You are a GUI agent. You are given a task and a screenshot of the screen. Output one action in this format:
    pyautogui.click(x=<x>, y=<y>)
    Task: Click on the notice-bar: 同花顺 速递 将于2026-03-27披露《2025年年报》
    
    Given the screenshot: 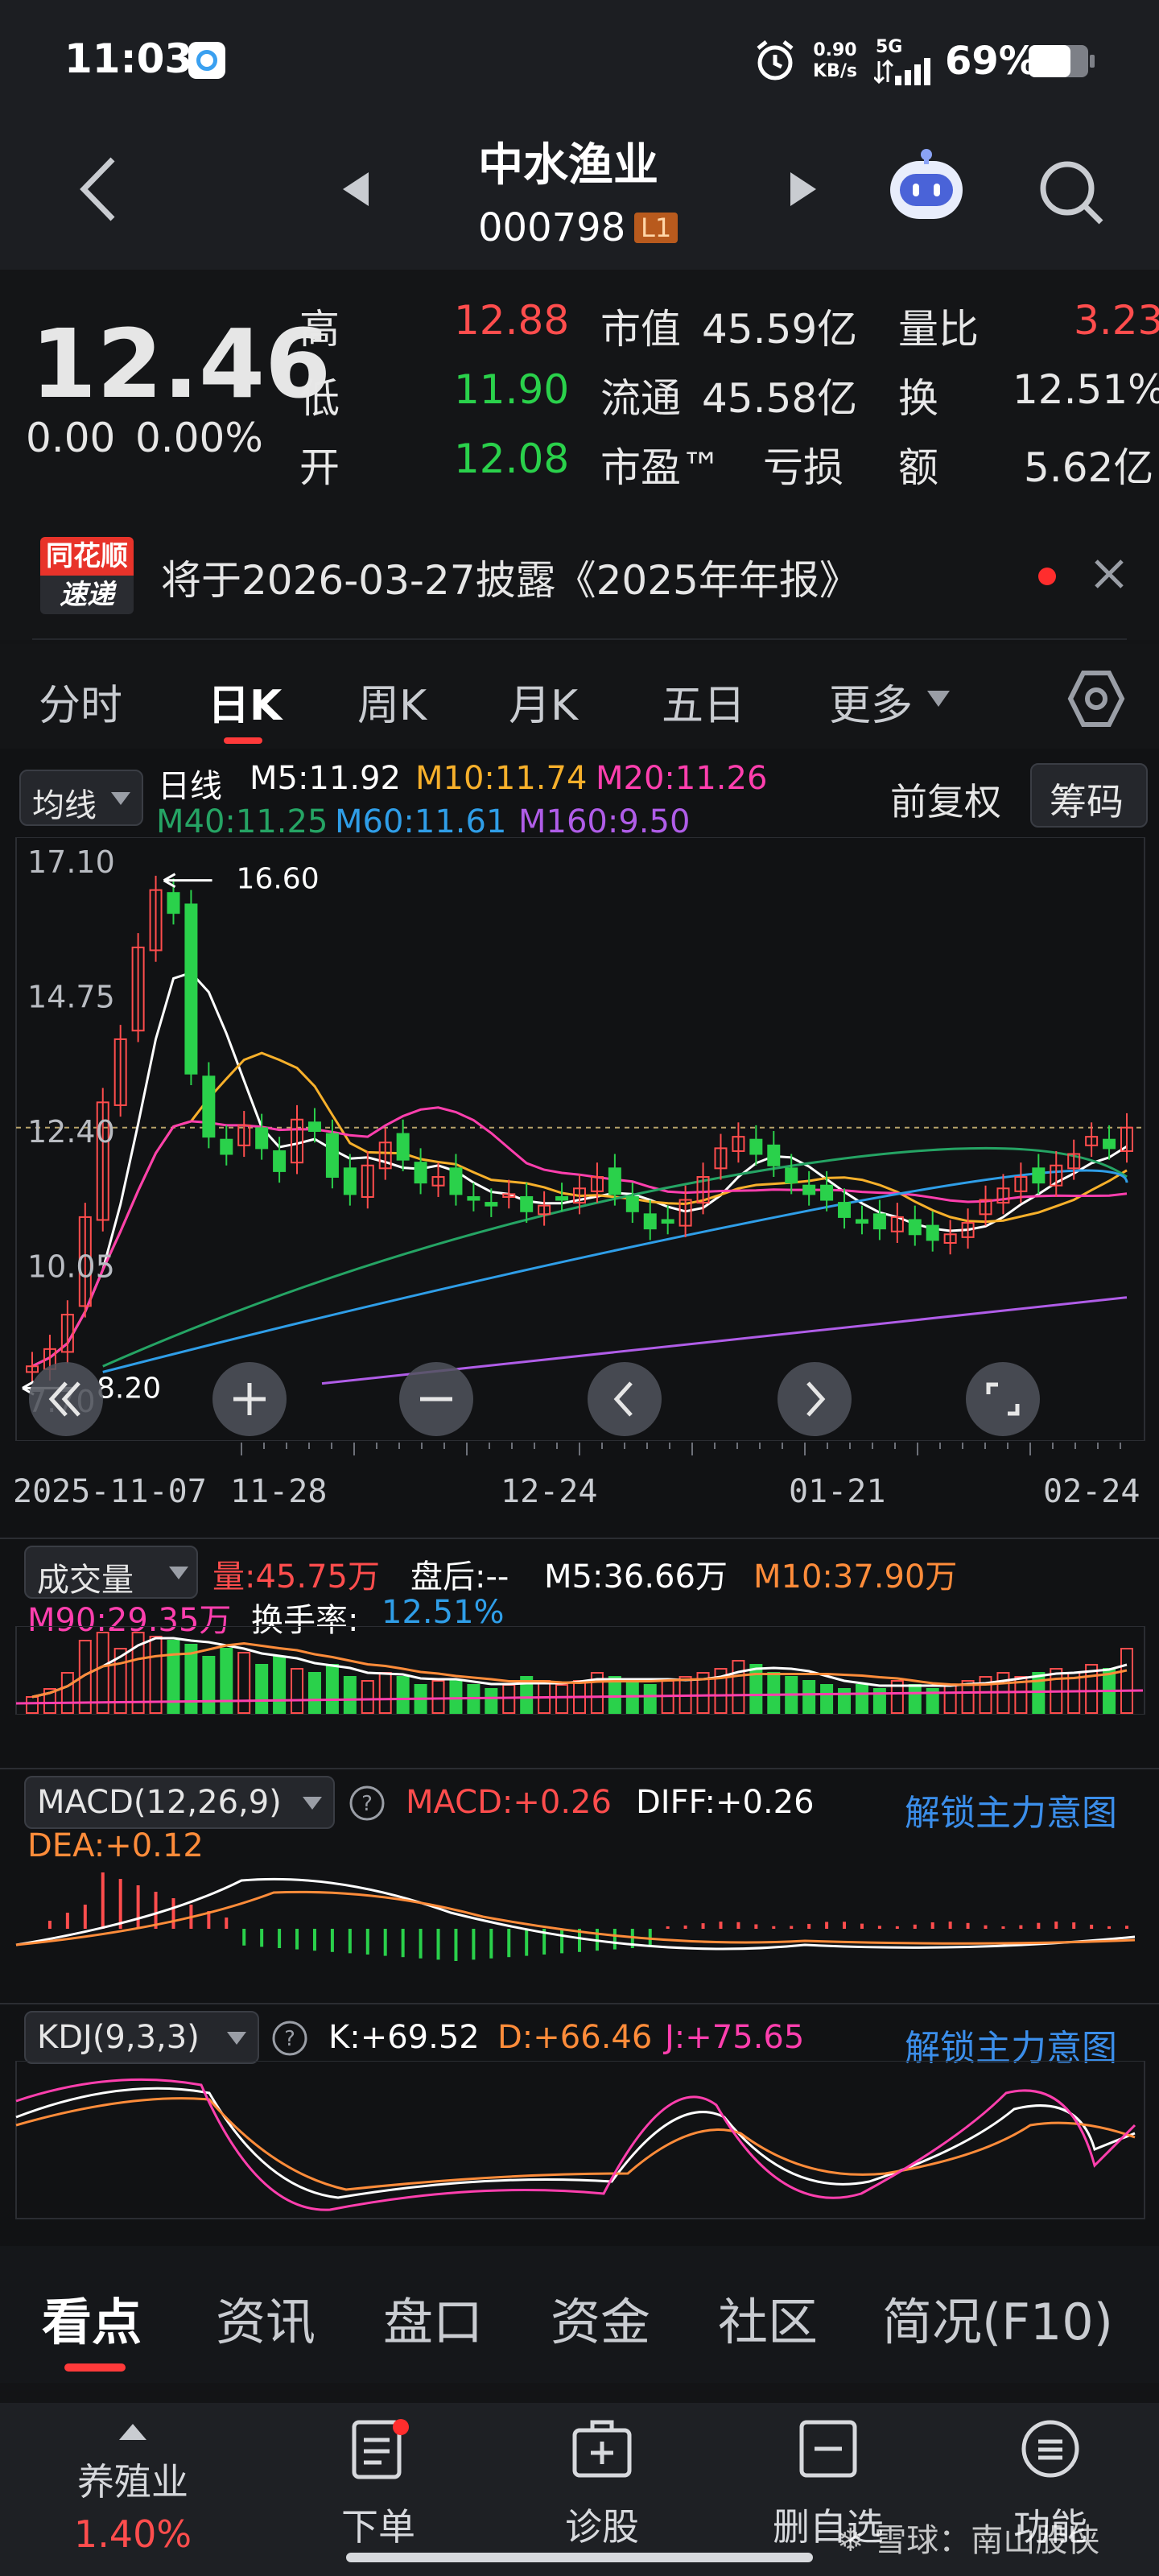 What is the action you would take?
    pyautogui.click(x=579, y=579)
    